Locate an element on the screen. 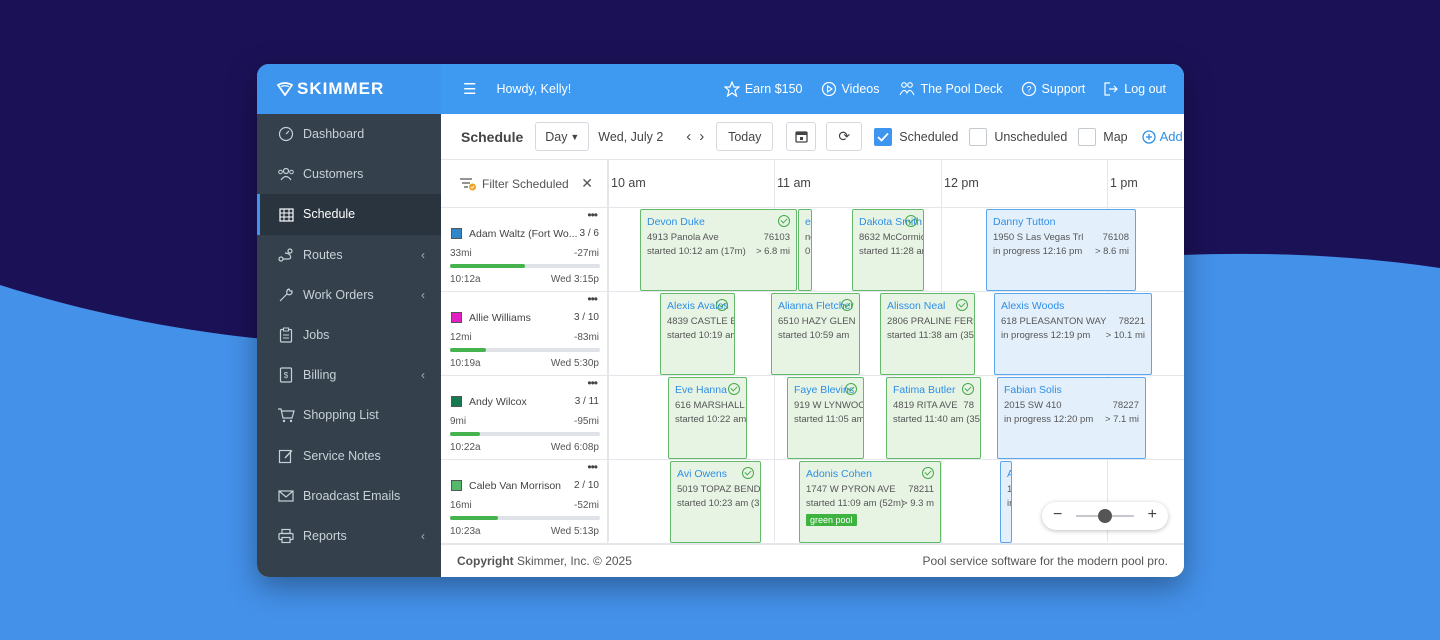 The width and height of the screenshot is (1440, 640). date-label: Wed, July 2 is located at coordinates (631, 136).